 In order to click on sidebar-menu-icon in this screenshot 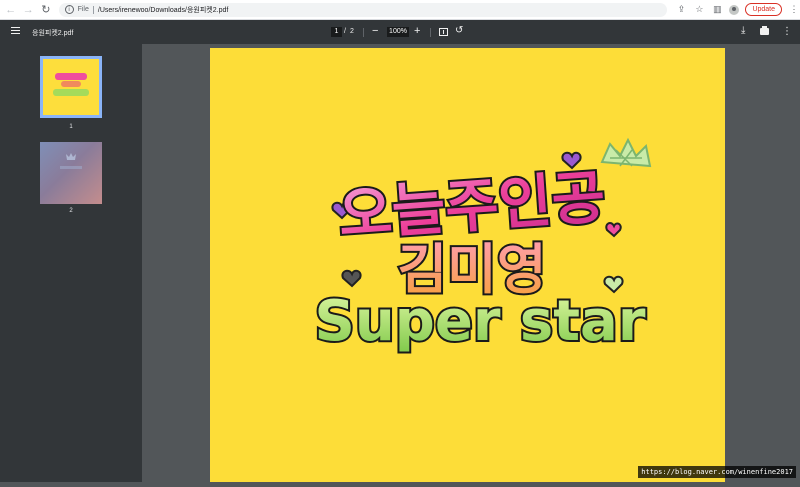, I will do `click(15, 31)`.